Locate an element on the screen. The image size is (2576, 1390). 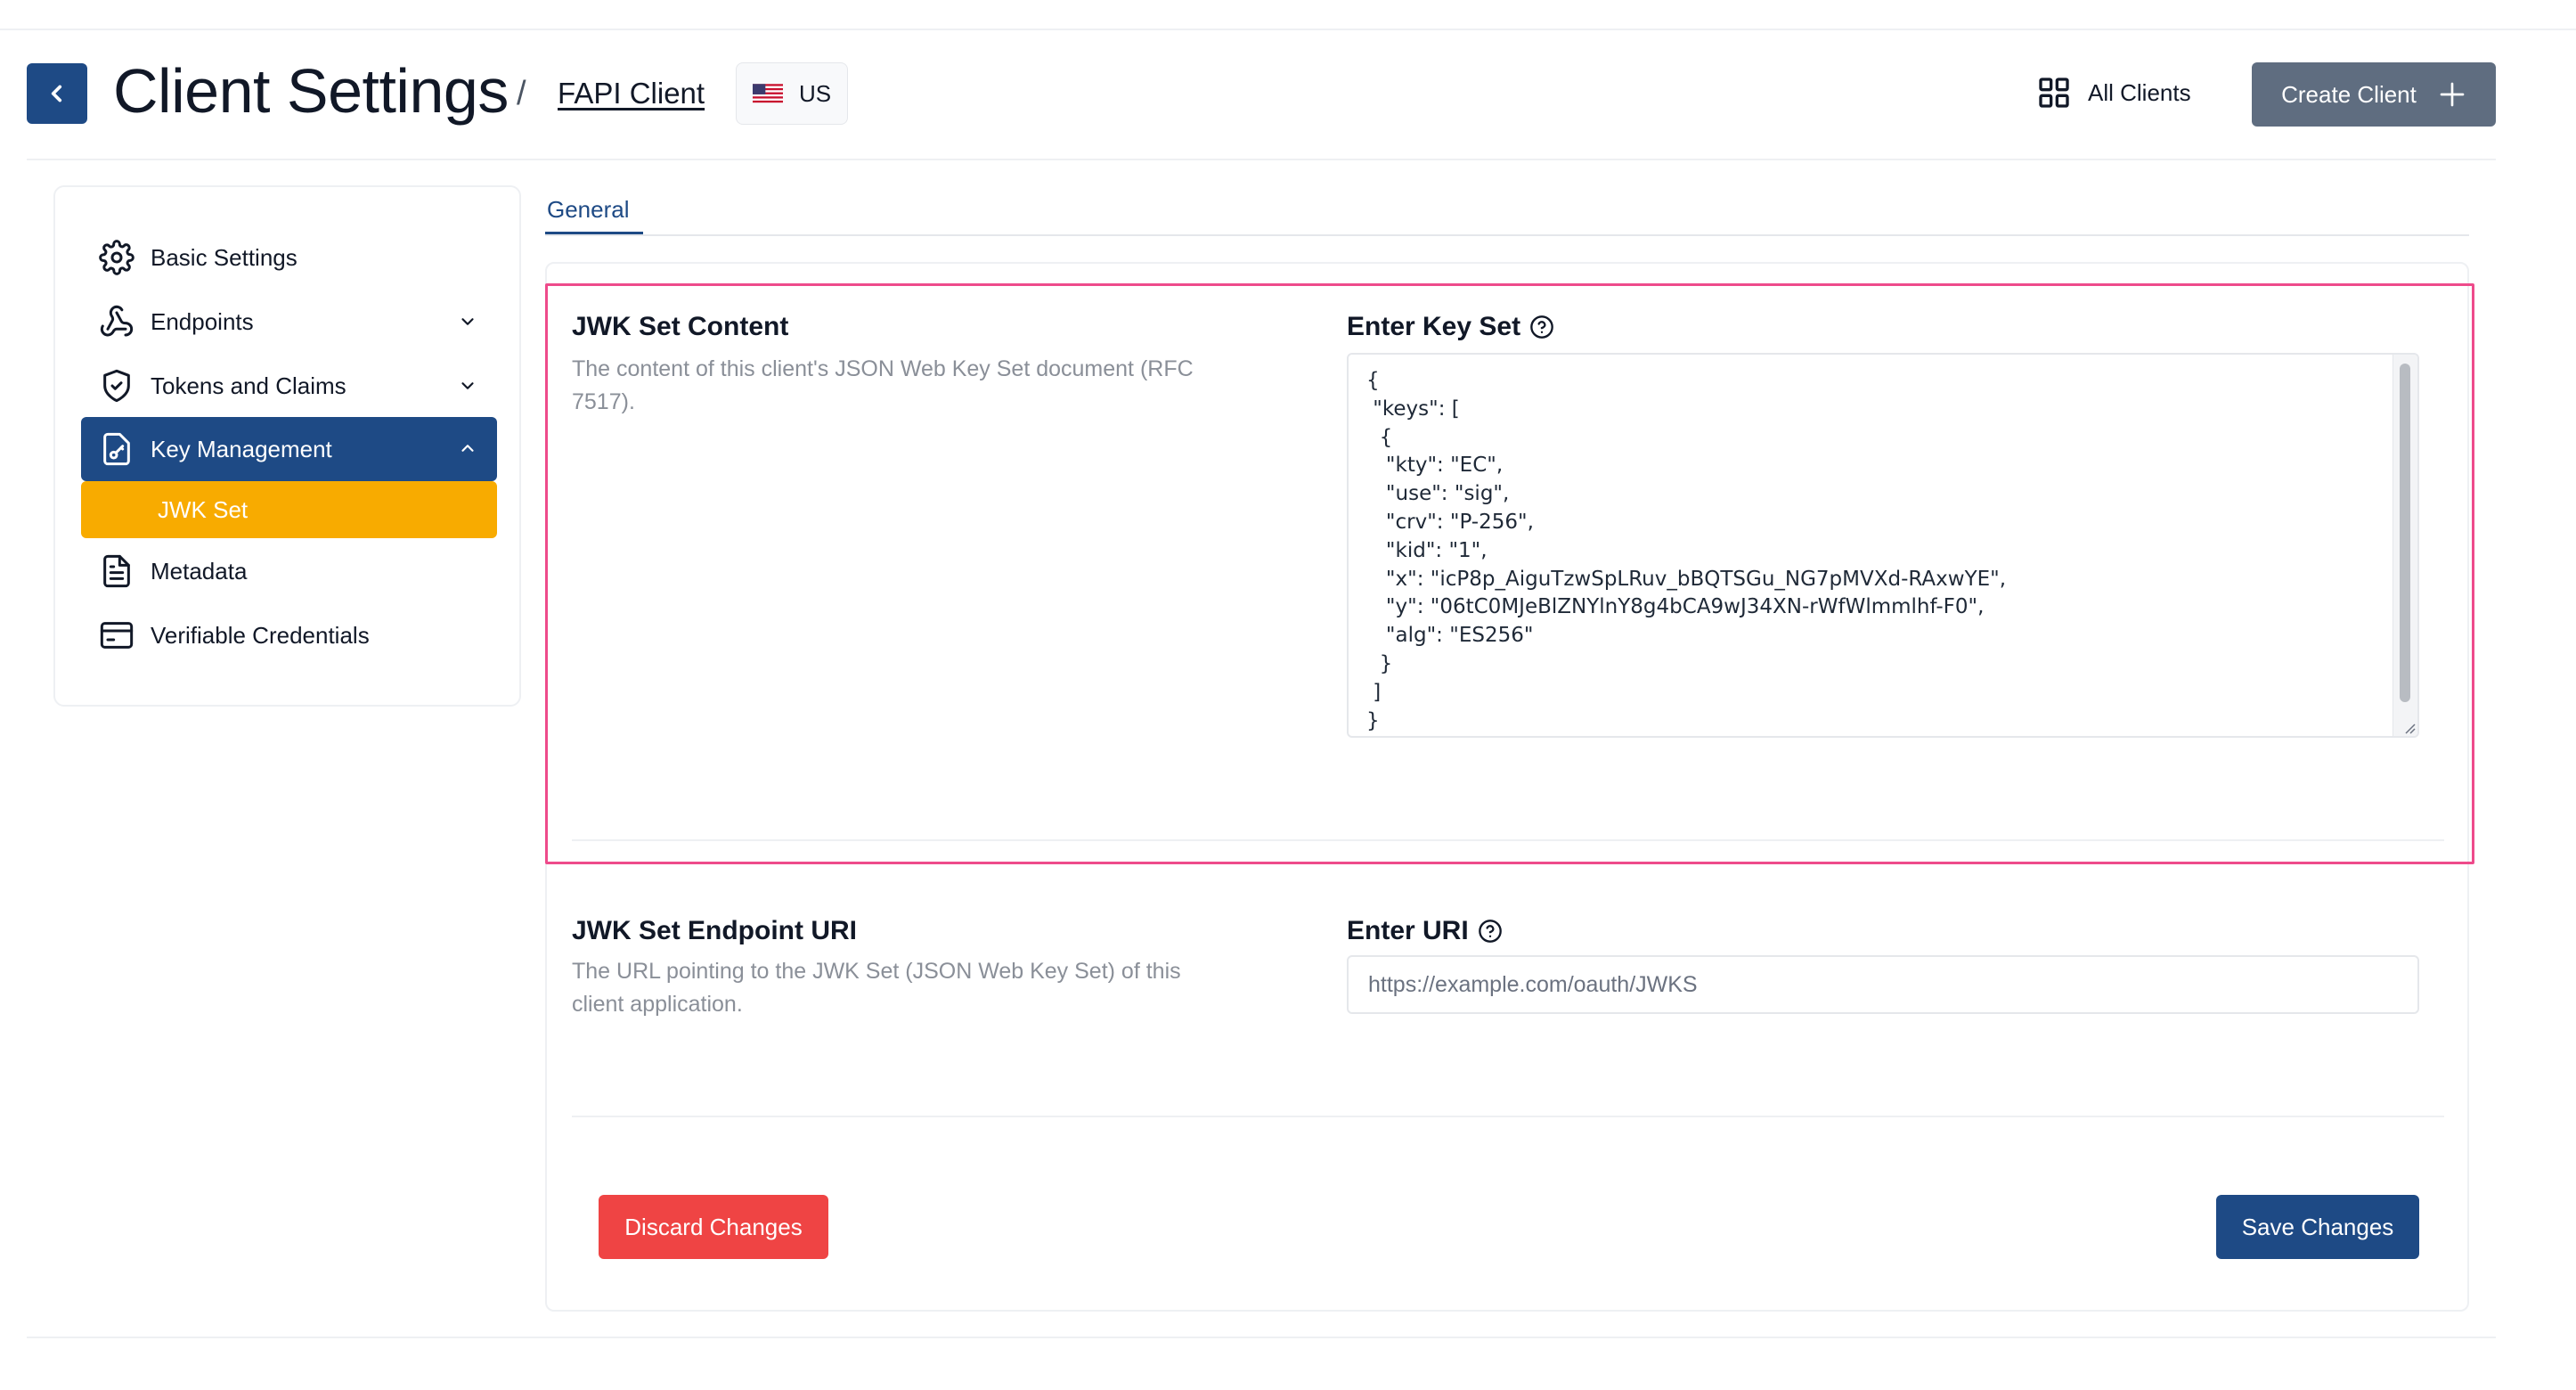
sidebar-item-label: Basic Settings is located at coordinates (224, 257).